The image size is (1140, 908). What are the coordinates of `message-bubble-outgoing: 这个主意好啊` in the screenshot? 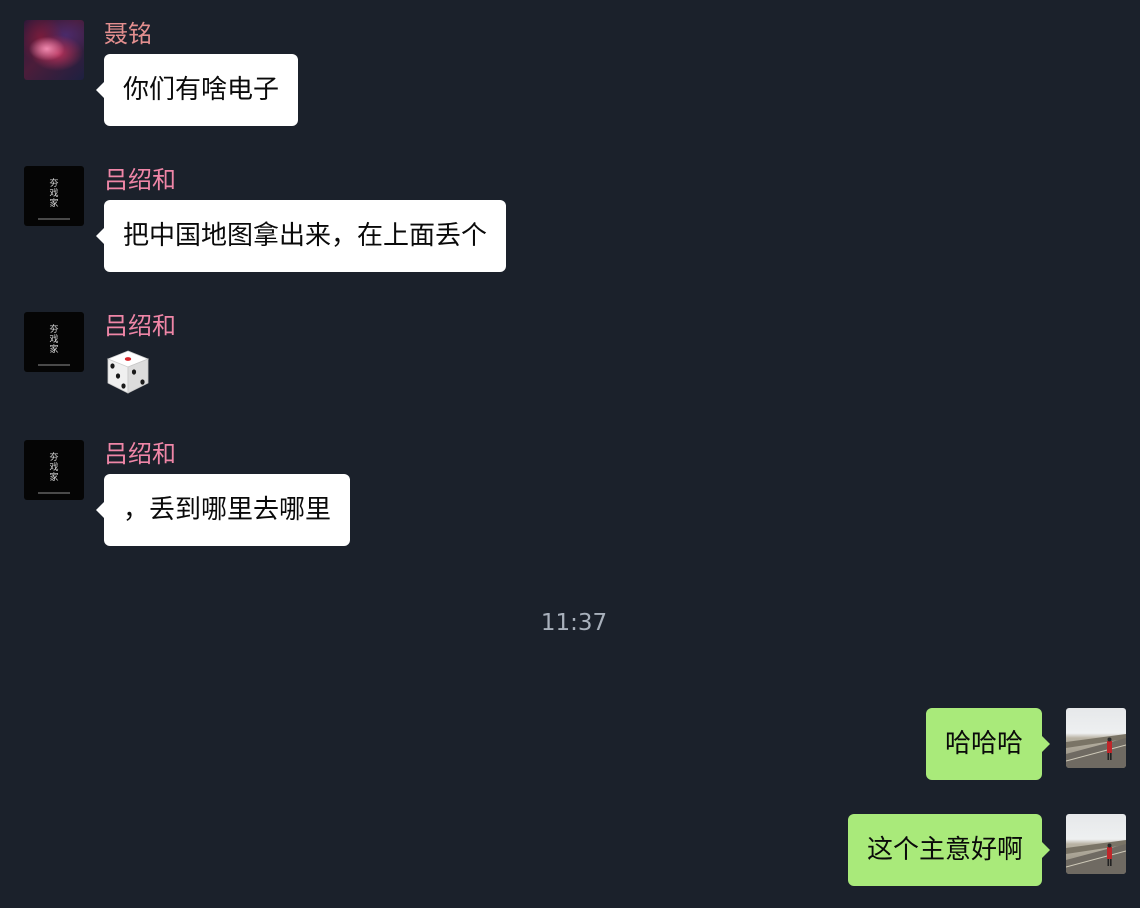 It's located at (949, 850).